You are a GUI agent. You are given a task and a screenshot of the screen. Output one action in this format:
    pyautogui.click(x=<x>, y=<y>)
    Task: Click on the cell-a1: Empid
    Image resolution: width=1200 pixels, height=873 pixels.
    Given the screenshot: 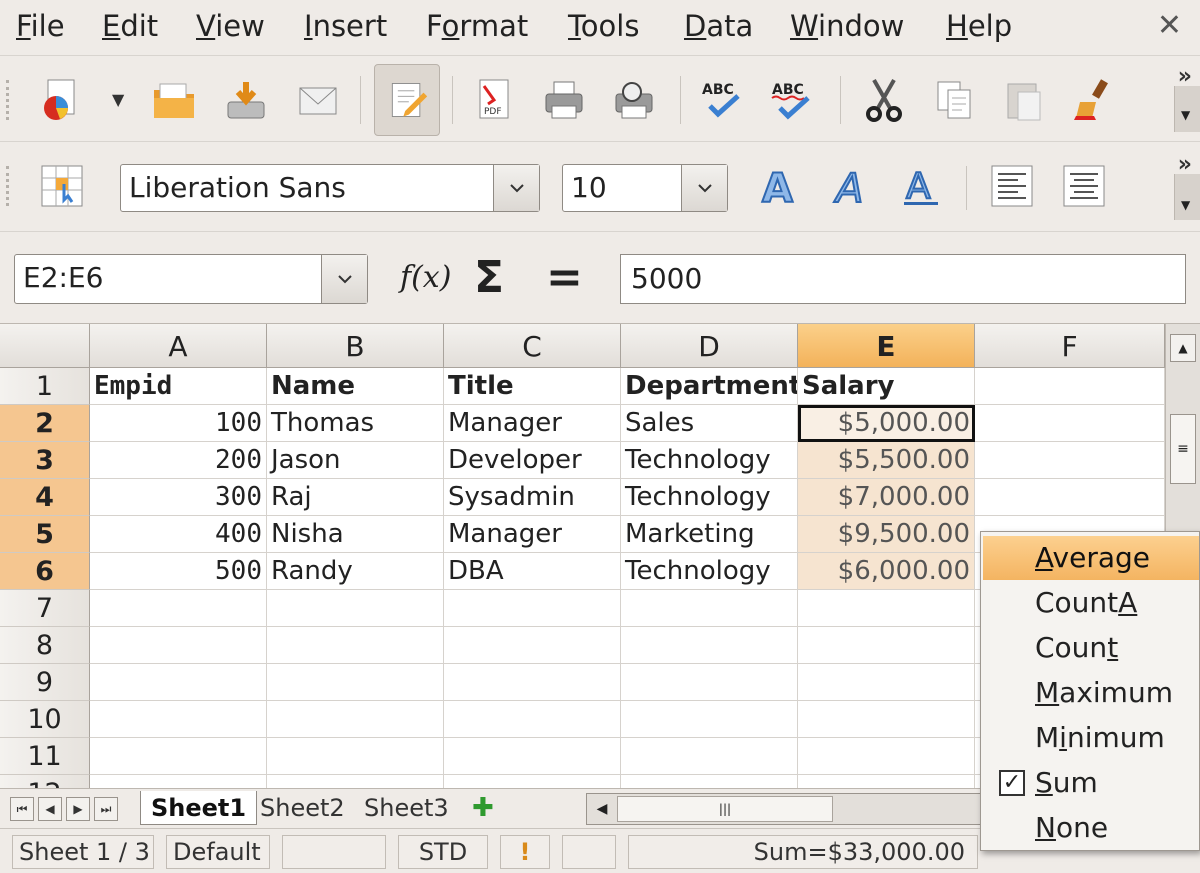 What is the action you would take?
    pyautogui.click(x=178, y=386)
    